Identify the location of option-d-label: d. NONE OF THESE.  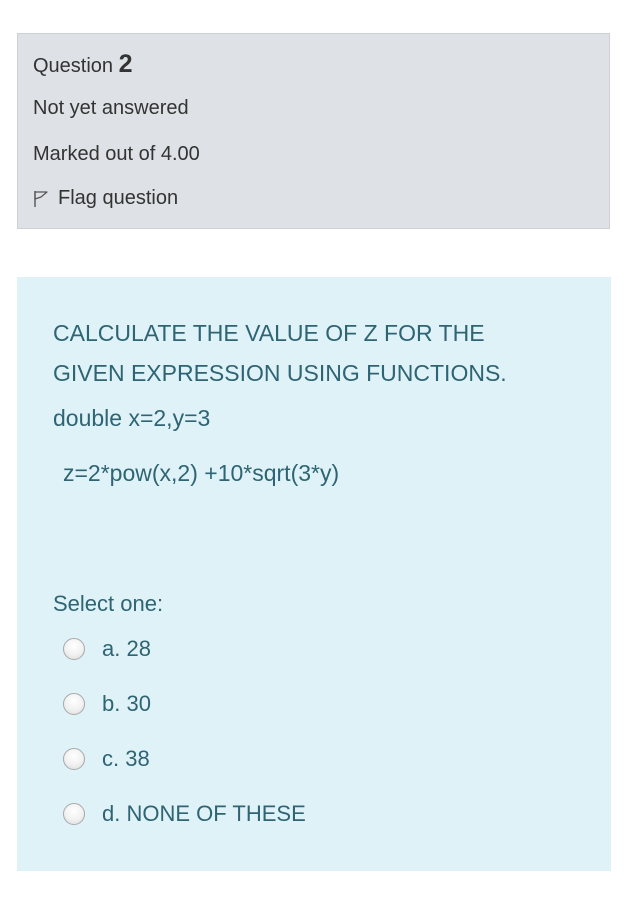
(204, 813).